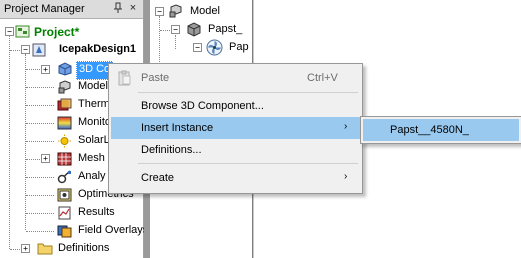 Image resolution: width=521 pixels, height=258 pixels. Describe the element at coordinates (118, 8) in the screenshot. I see `pin-icon` at that location.